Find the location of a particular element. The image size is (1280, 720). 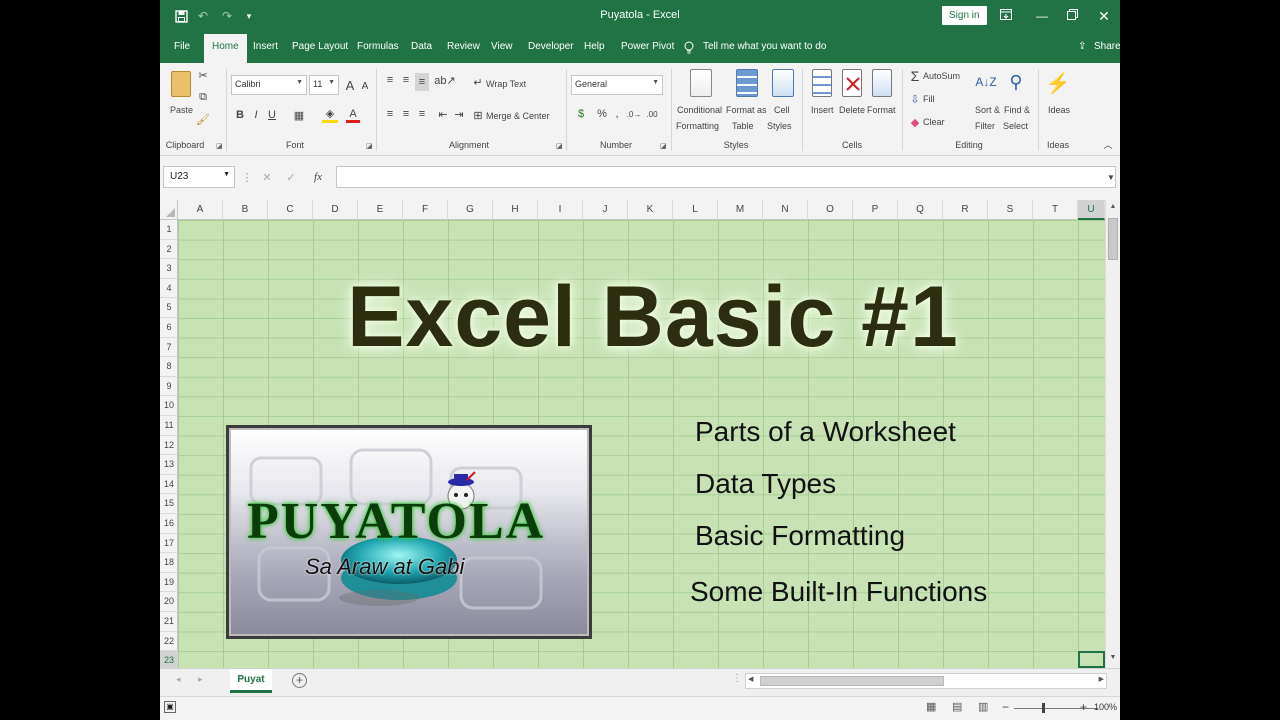

restore-icon is located at coordinates (1072, 16).